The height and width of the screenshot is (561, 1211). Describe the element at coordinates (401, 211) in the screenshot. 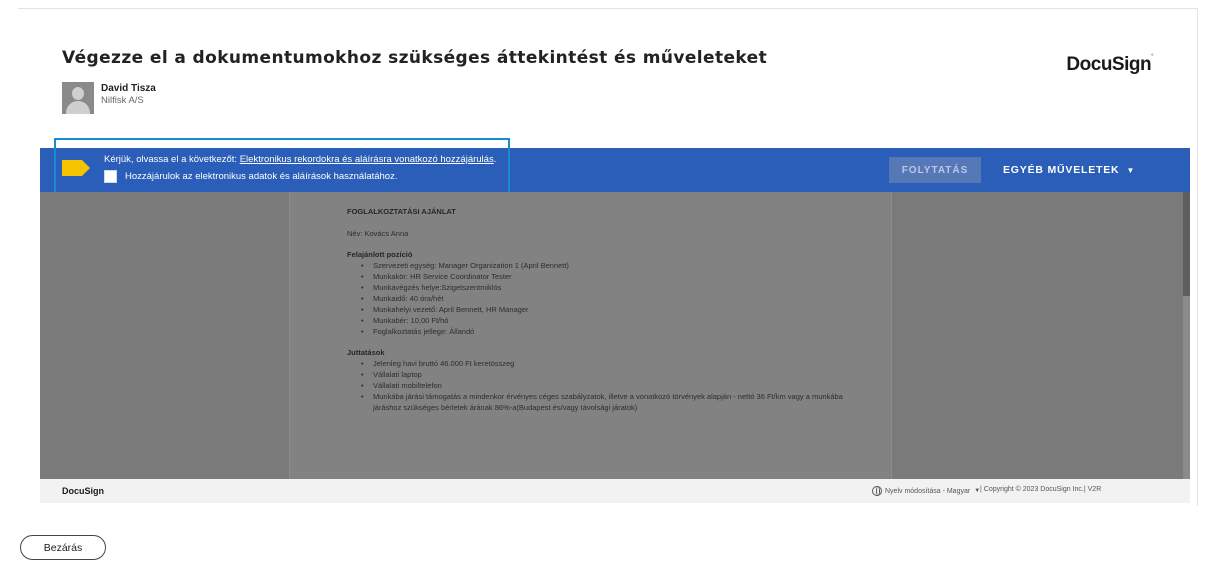

I see `document-heading: FOGLALKOZTATÁSI AJÁNLAT` at that location.